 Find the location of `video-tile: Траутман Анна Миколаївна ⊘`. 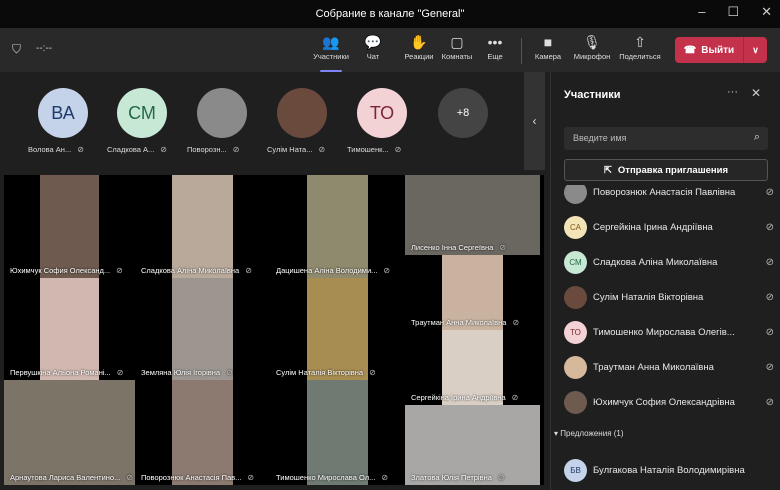

video-tile: Траутман Анна Миколаївна ⊘ is located at coordinates (472, 292).